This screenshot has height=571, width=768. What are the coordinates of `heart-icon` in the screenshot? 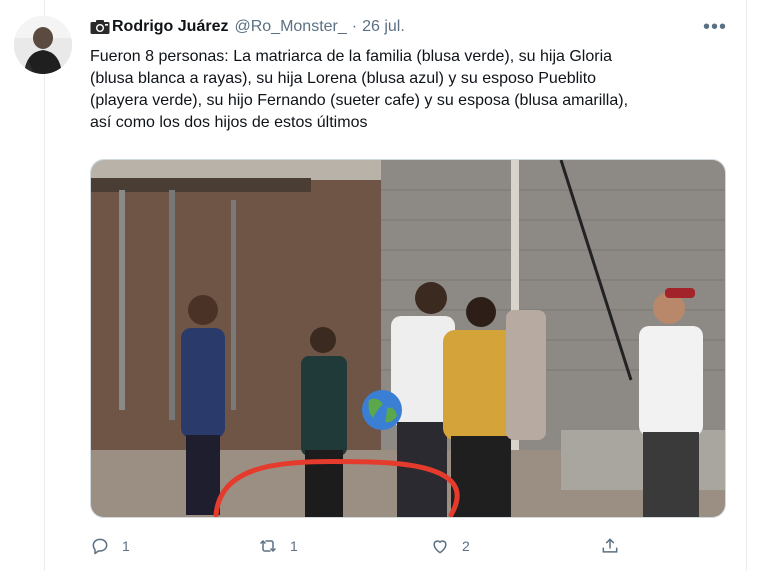 It's located at (440, 547).